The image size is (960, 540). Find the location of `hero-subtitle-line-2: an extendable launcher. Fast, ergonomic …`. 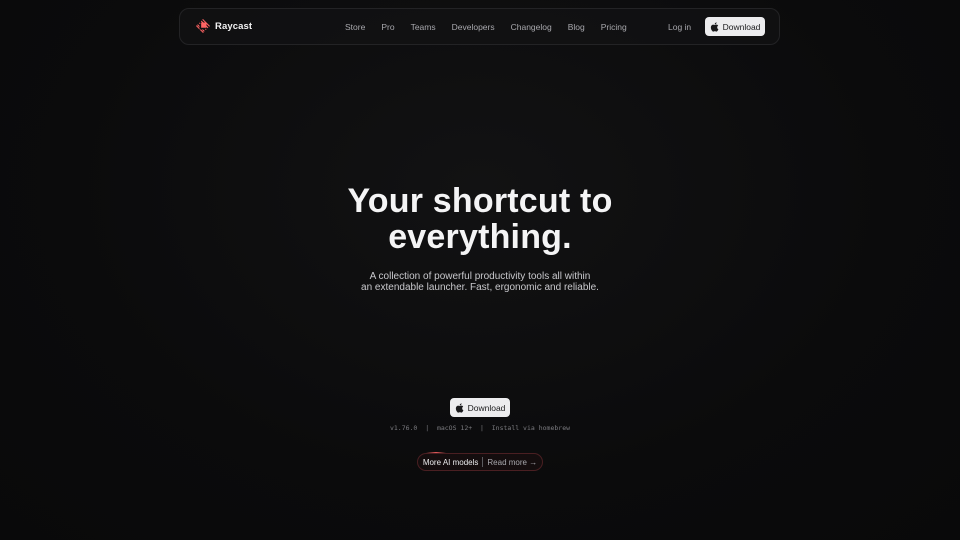

hero-subtitle-line-2: an extendable launcher. Fast, ergonomic … is located at coordinates (480, 287).